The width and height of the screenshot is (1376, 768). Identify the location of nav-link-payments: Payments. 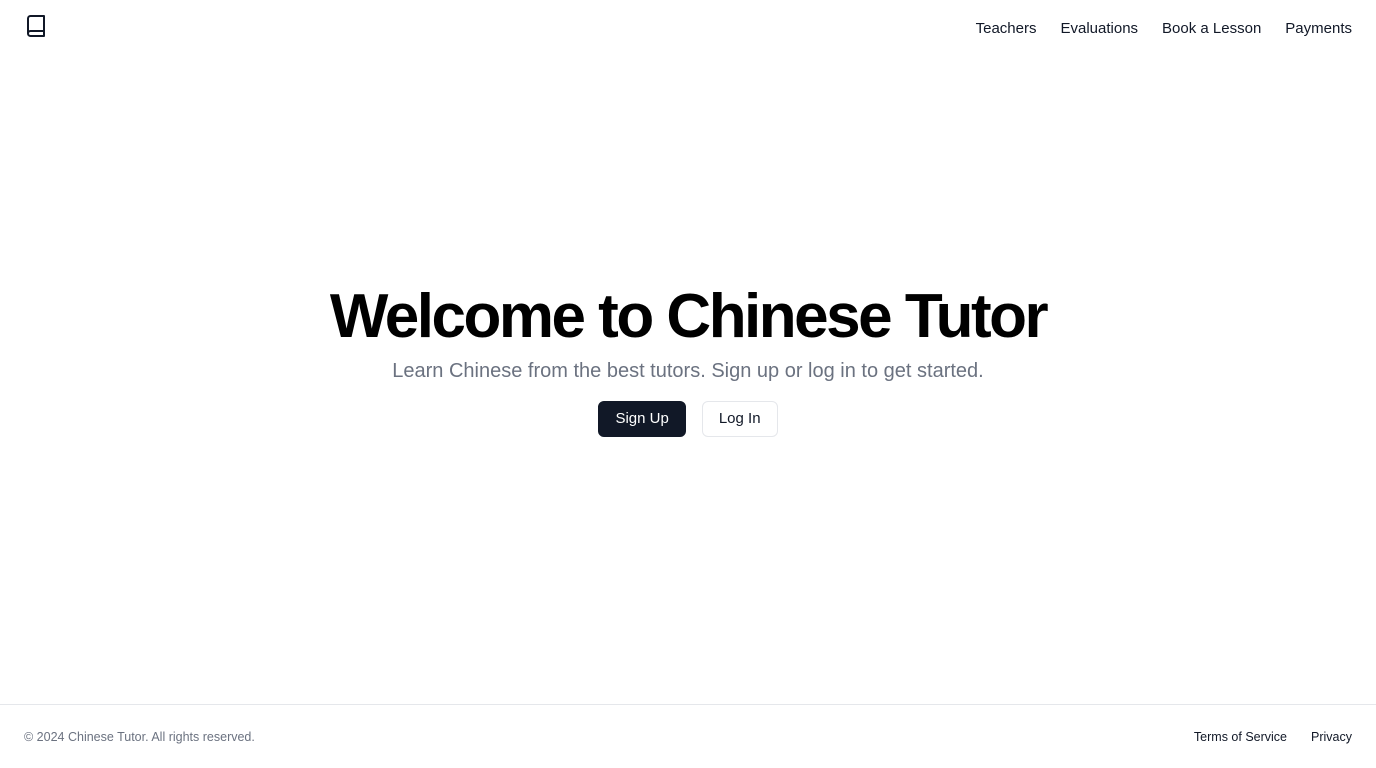
(1318, 28).